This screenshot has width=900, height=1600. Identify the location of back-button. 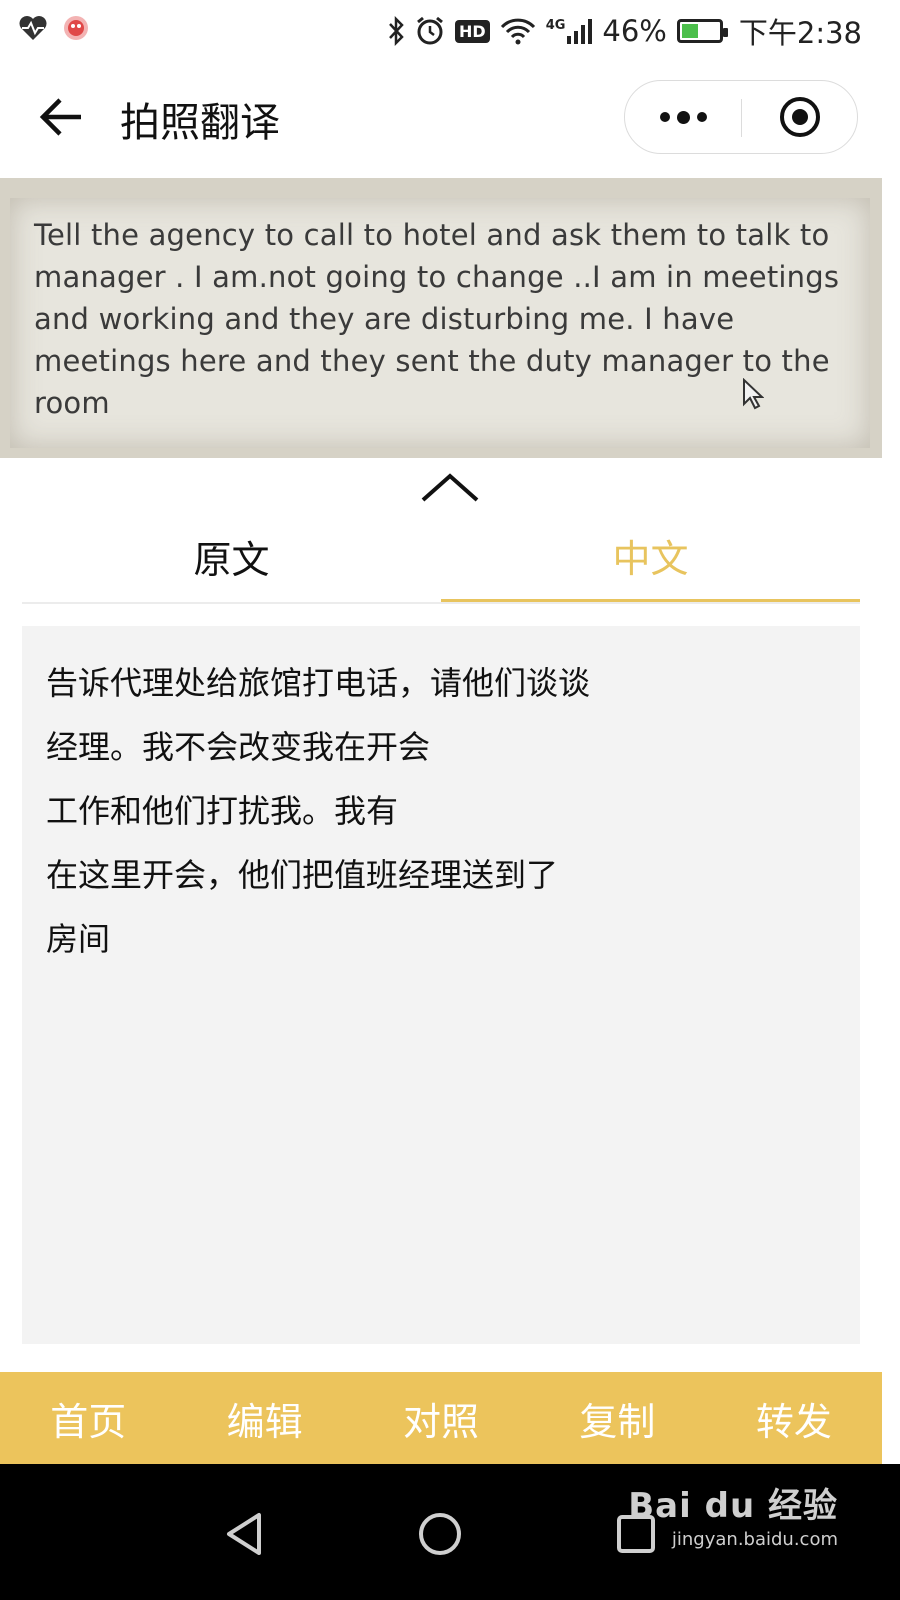
(61, 117).